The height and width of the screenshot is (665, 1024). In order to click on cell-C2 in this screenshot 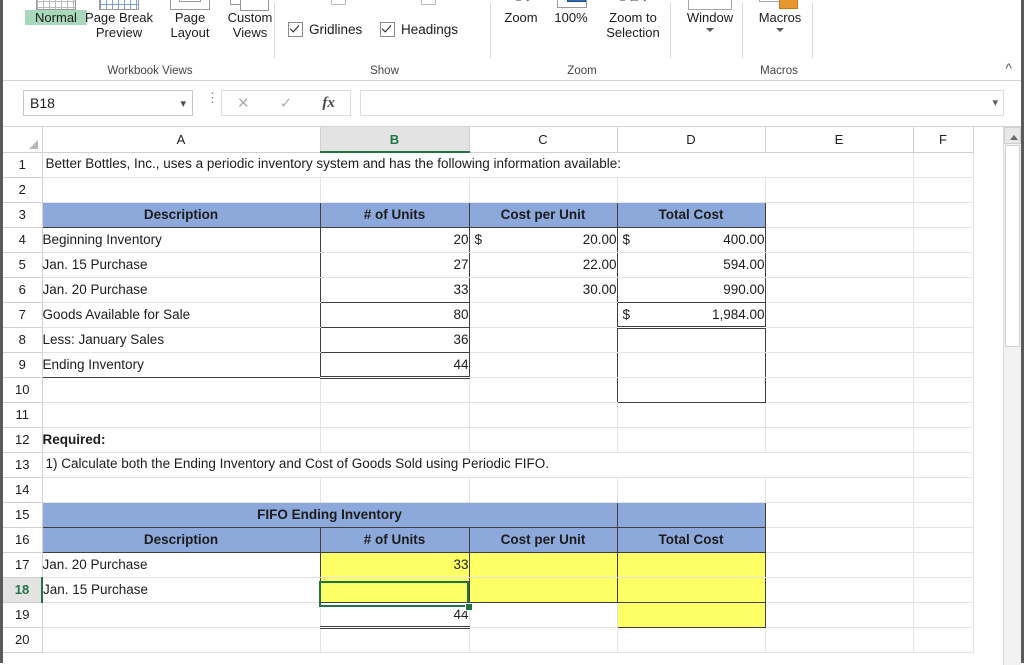, I will do `click(543, 190)`.